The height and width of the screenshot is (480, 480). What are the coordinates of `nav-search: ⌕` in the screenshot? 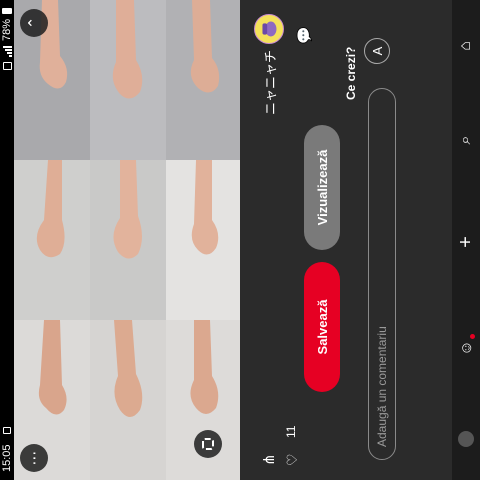 It's located at (466, 140).